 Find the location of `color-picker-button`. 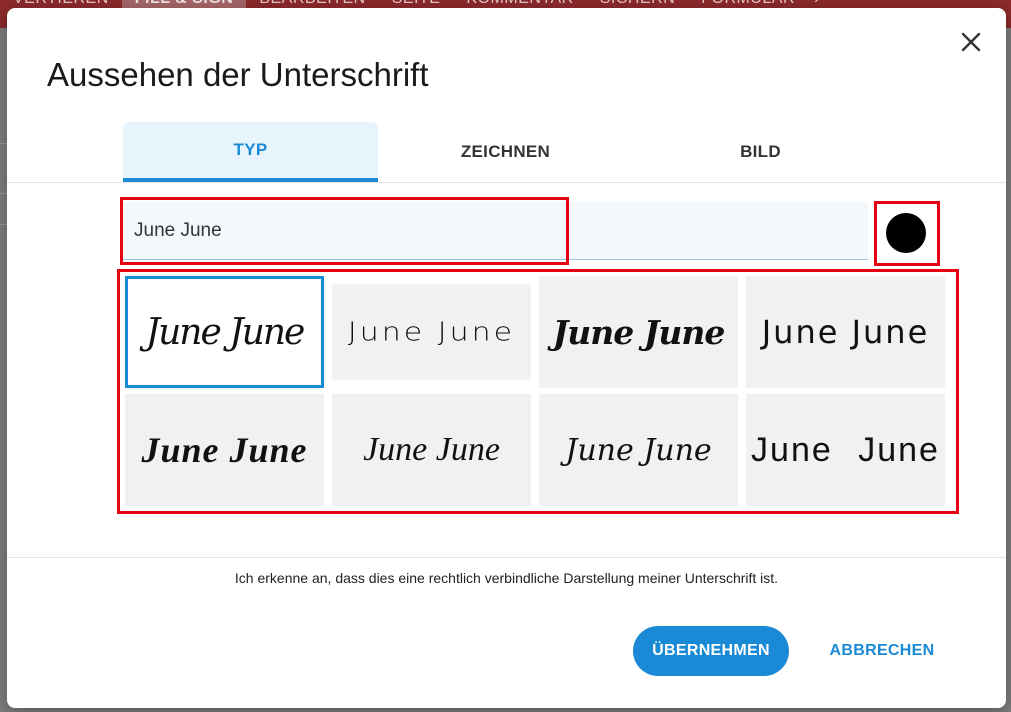

color-picker-button is located at coordinates (906, 233).